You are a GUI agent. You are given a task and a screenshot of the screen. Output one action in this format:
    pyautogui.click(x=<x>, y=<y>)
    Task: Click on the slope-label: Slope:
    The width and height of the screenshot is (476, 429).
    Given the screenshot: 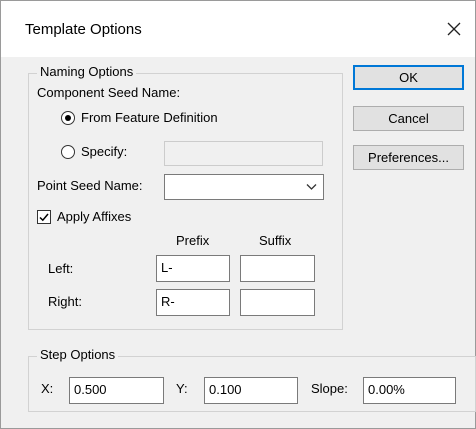 What is the action you would take?
    pyautogui.click(x=329, y=388)
    